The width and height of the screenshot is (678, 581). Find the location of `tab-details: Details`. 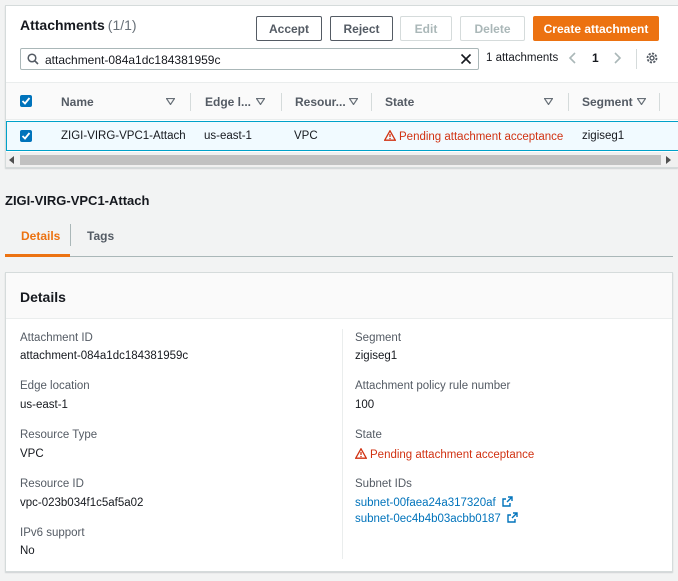

tab-details: Details is located at coordinates (40, 236).